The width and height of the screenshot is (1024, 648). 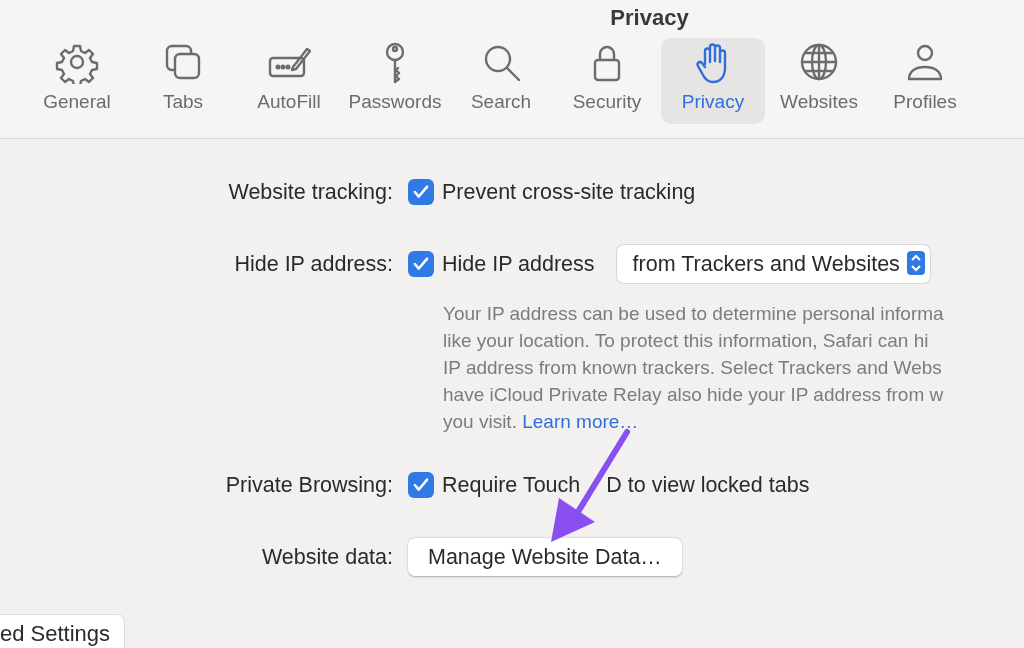 What do you see at coordinates (309, 485) in the screenshot?
I see `setting-label: Private Browsing:` at bounding box center [309, 485].